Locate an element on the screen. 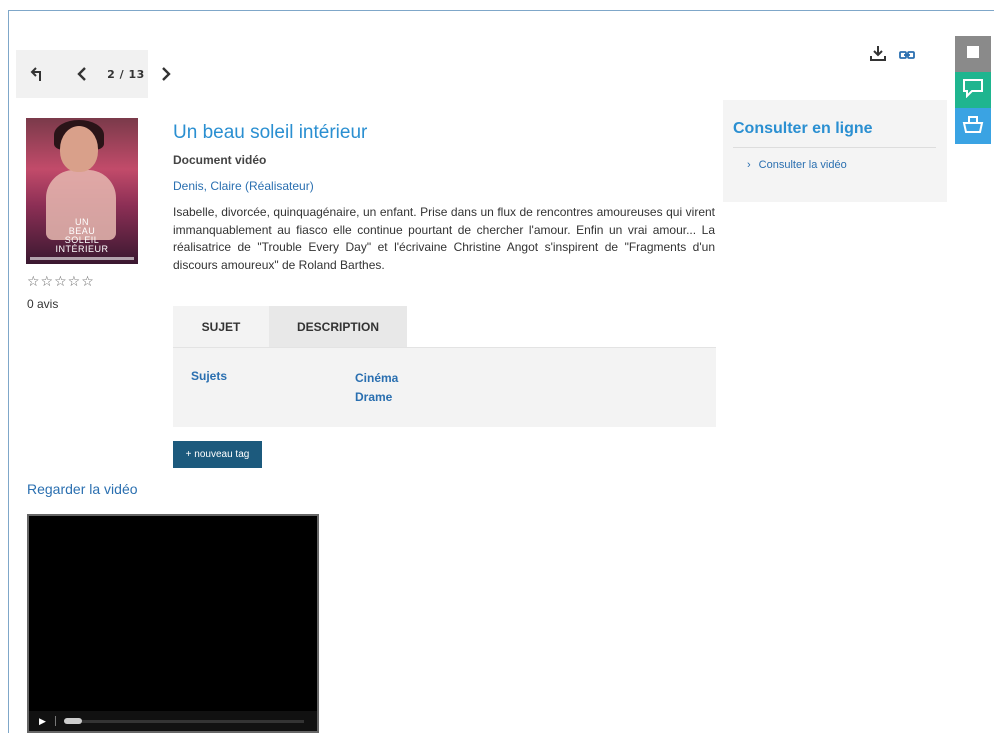 This screenshot has width=994, height=733. poster-title: UN BEAU SOLEIL INTÉRIEUR is located at coordinates (82, 235).